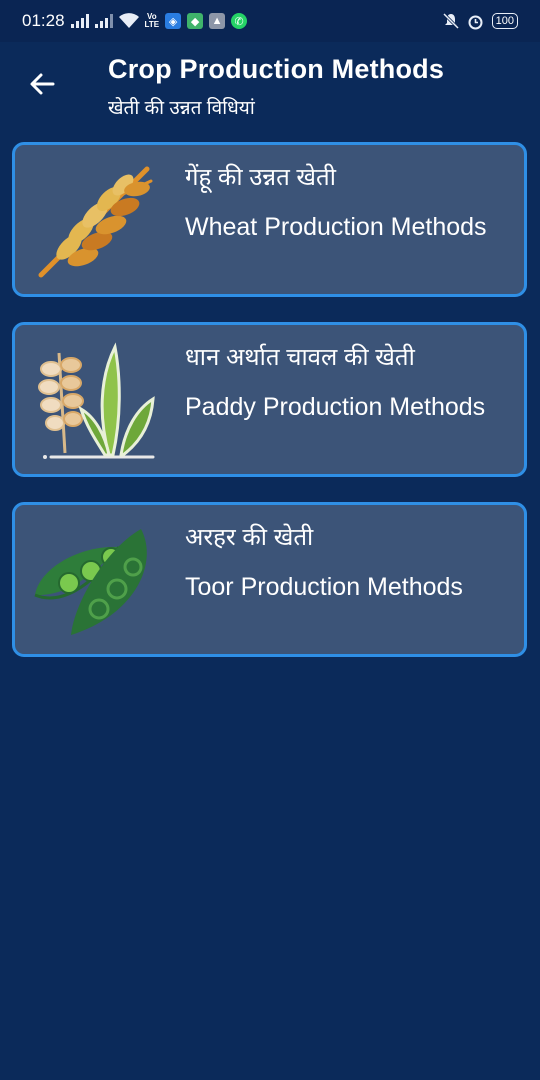  What do you see at coordinates (173, 21) in the screenshot?
I see `app-notification-icon: ◈` at bounding box center [173, 21].